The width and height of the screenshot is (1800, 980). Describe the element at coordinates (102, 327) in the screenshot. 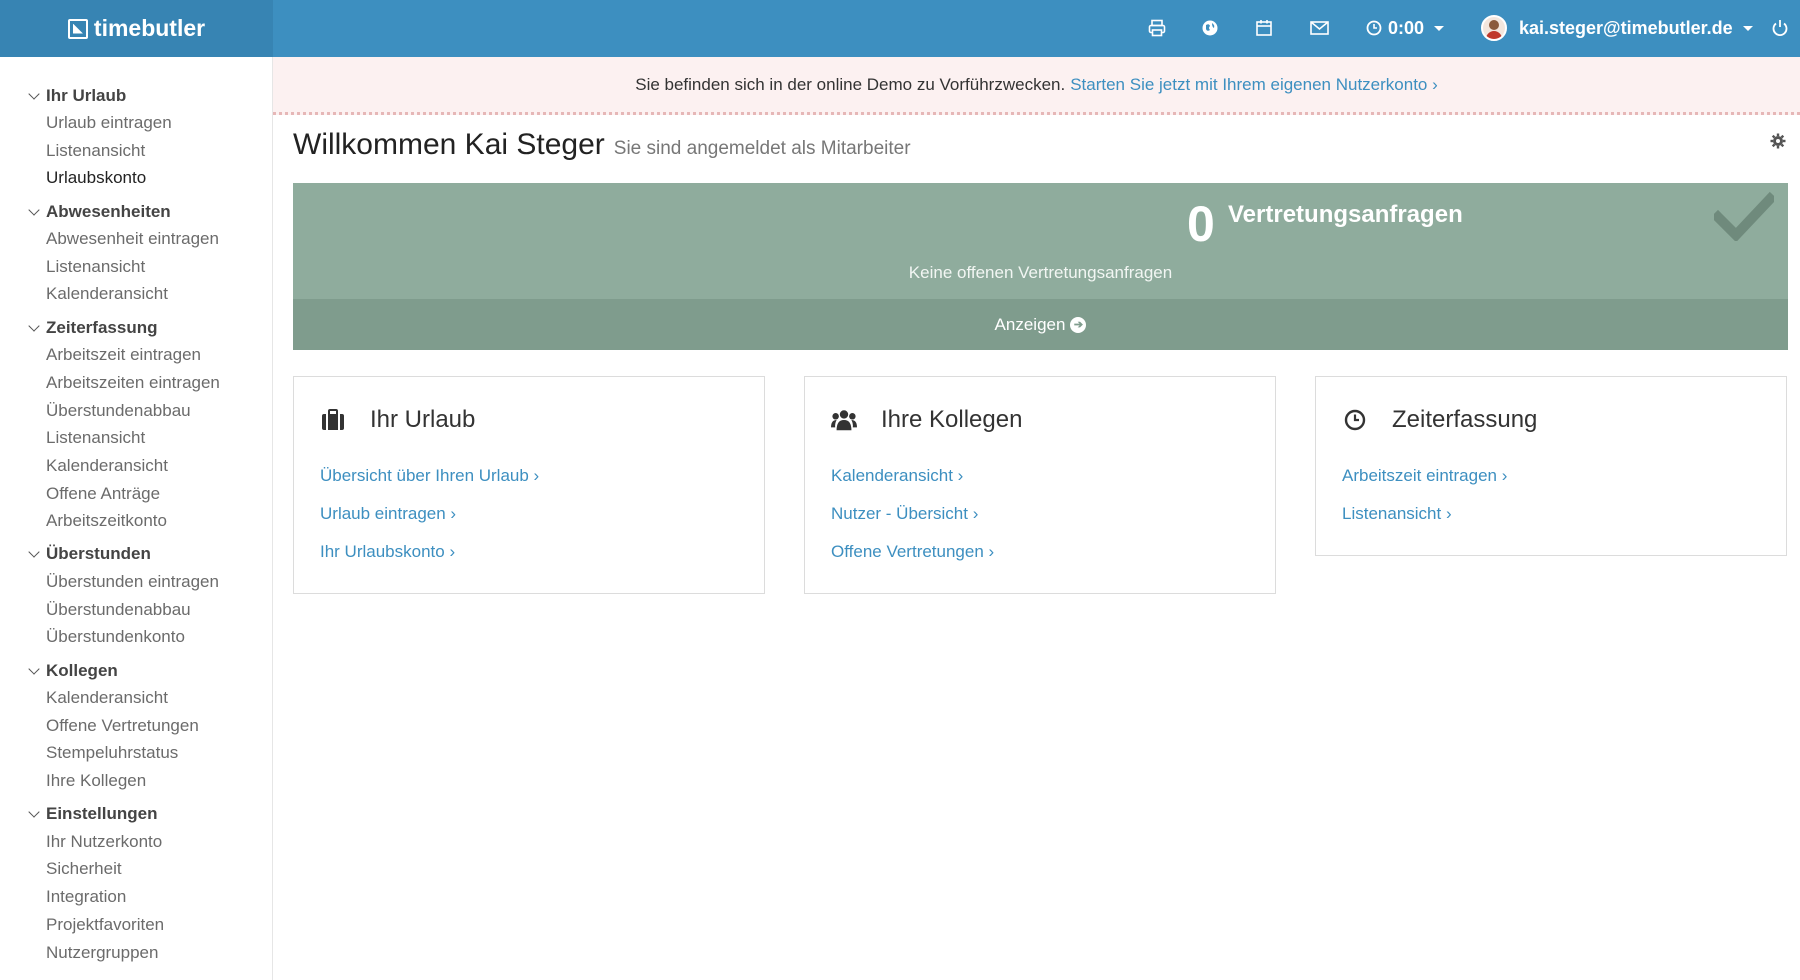

I see `sidebar-section-label: Zeiterfassung` at that location.